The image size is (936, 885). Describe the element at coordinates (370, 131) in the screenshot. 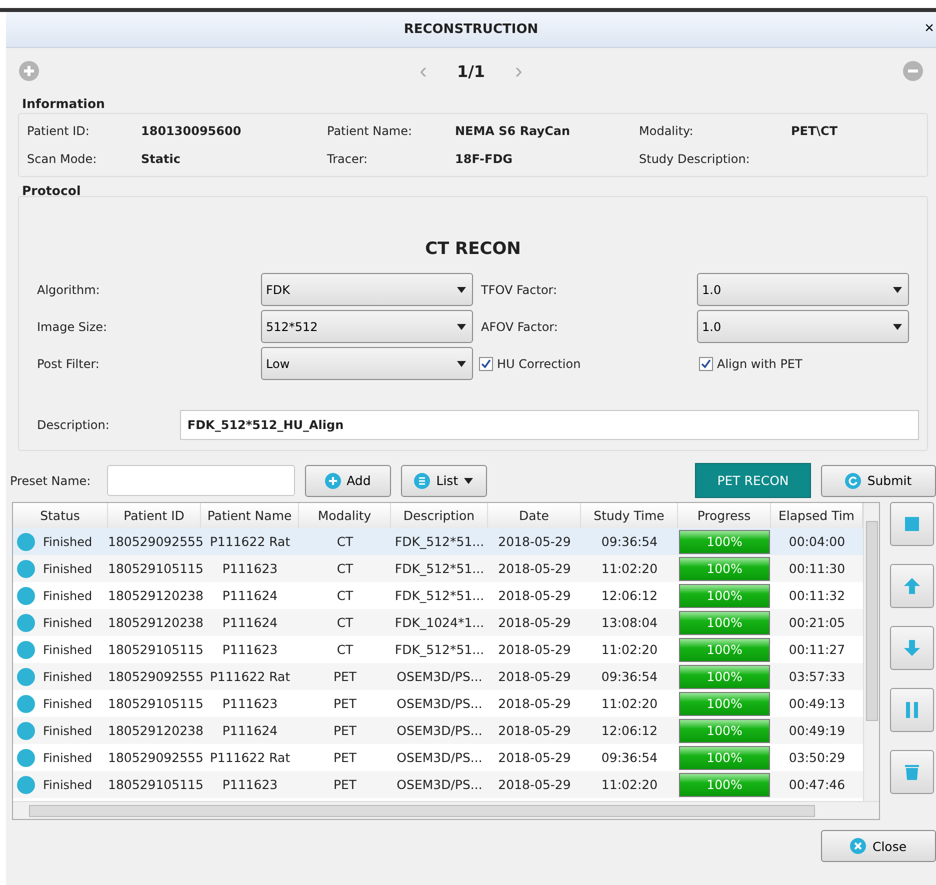

I see `field-label: Patient Name:` at that location.